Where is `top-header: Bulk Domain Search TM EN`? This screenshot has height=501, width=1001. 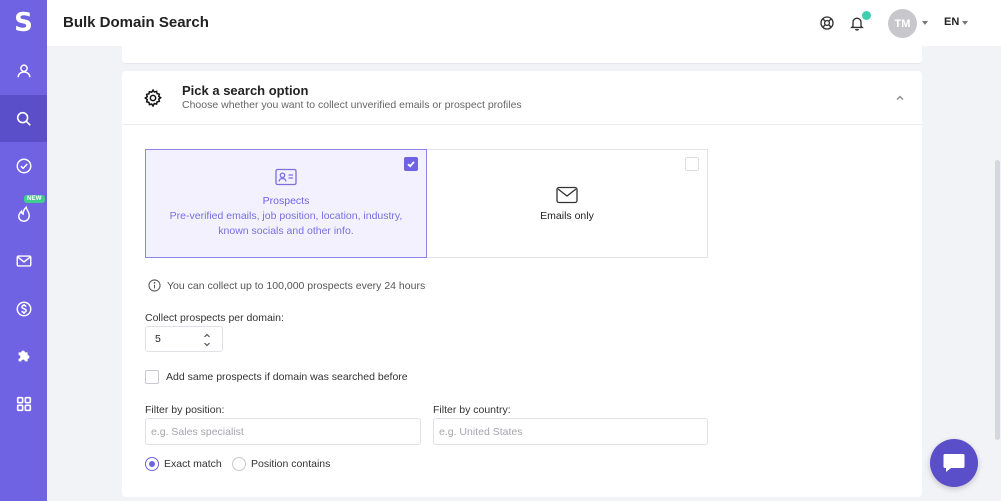
top-header: Bulk Domain Search TM EN is located at coordinates (524, 23).